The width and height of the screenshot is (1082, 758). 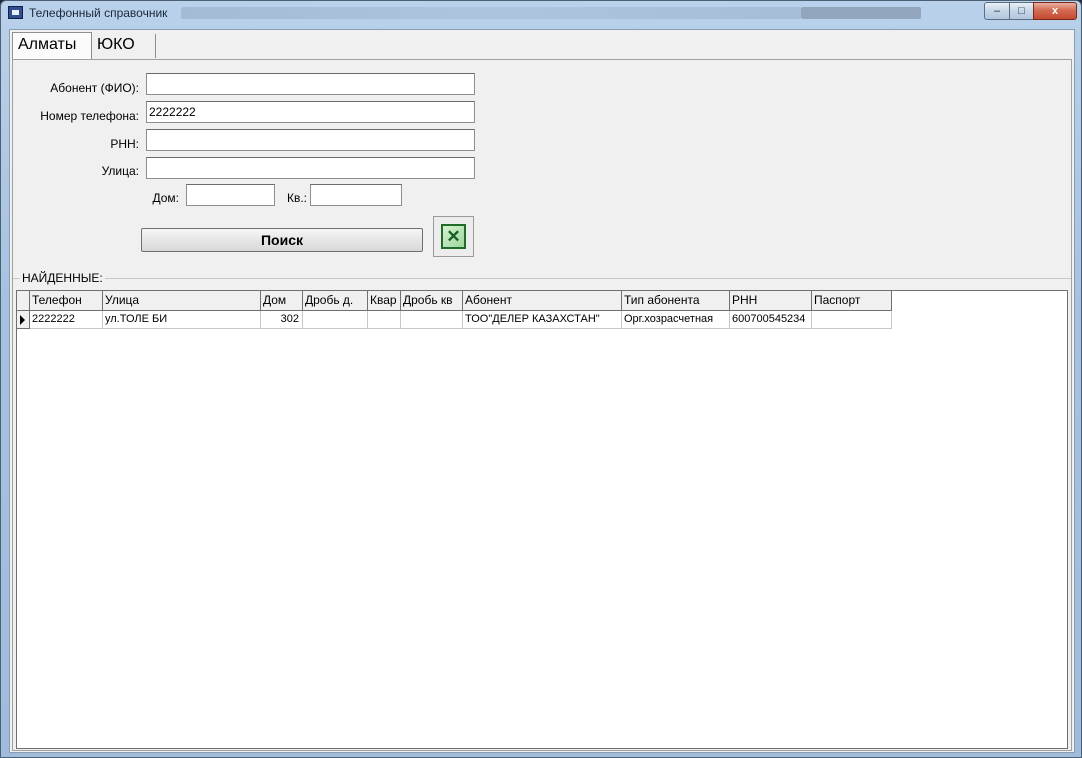 I want to click on current-row-arrow-icon, so click(x=22, y=320).